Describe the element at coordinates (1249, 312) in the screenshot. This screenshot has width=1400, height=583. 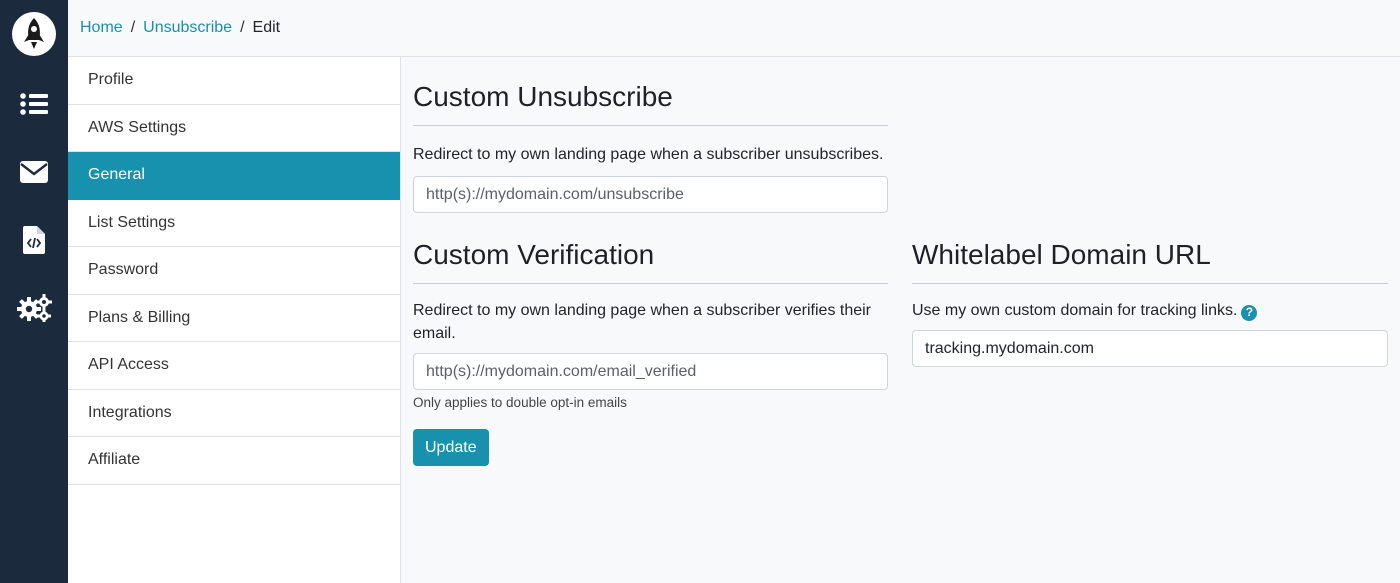
I see `help-icon: ?` at that location.